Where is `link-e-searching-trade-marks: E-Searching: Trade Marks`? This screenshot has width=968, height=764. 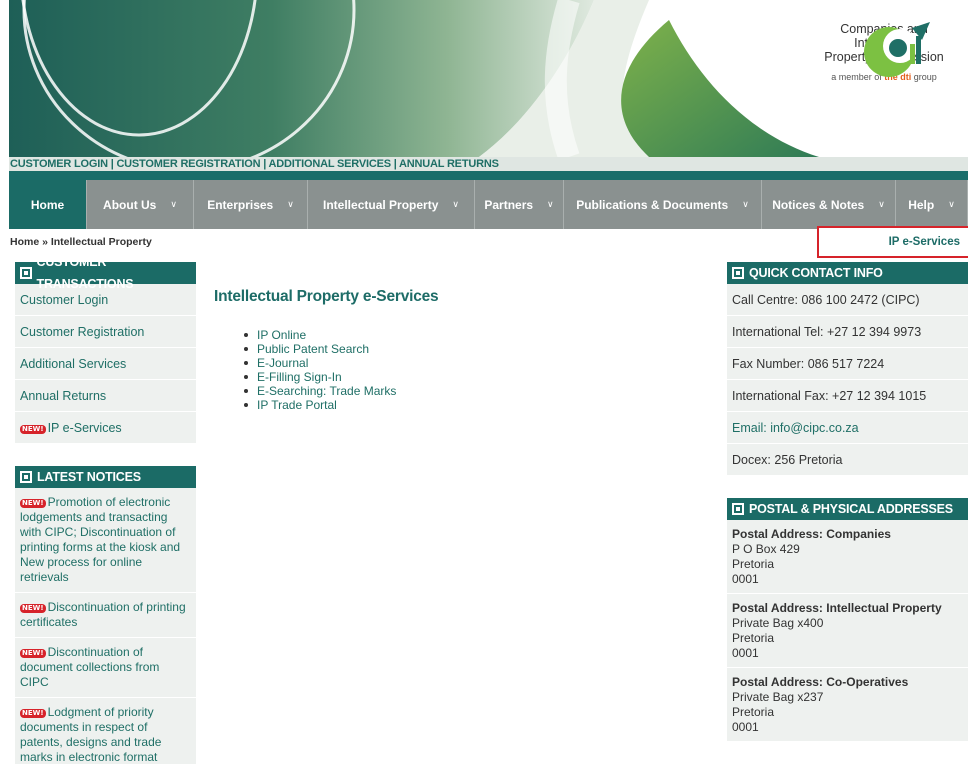
link-e-searching-trade-marks: E-Searching: Trade Marks is located at coordinates (341, 391).